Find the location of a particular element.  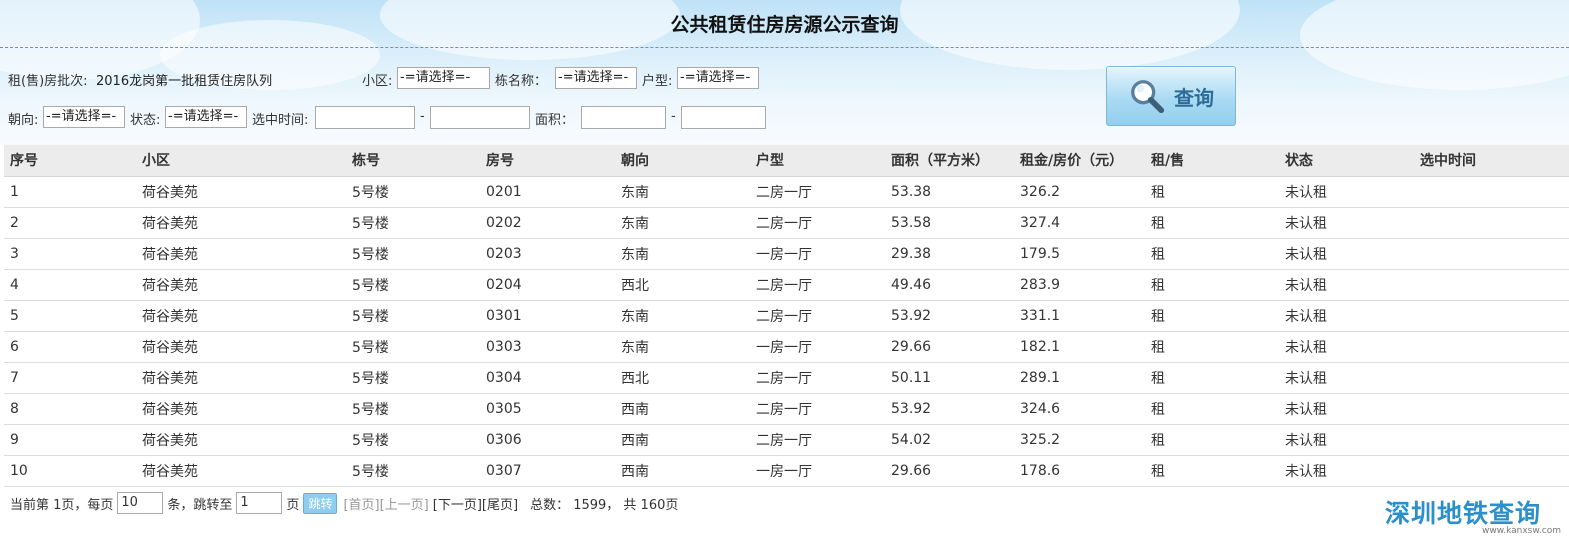

area-max-input is located at coordinates (723, 117).